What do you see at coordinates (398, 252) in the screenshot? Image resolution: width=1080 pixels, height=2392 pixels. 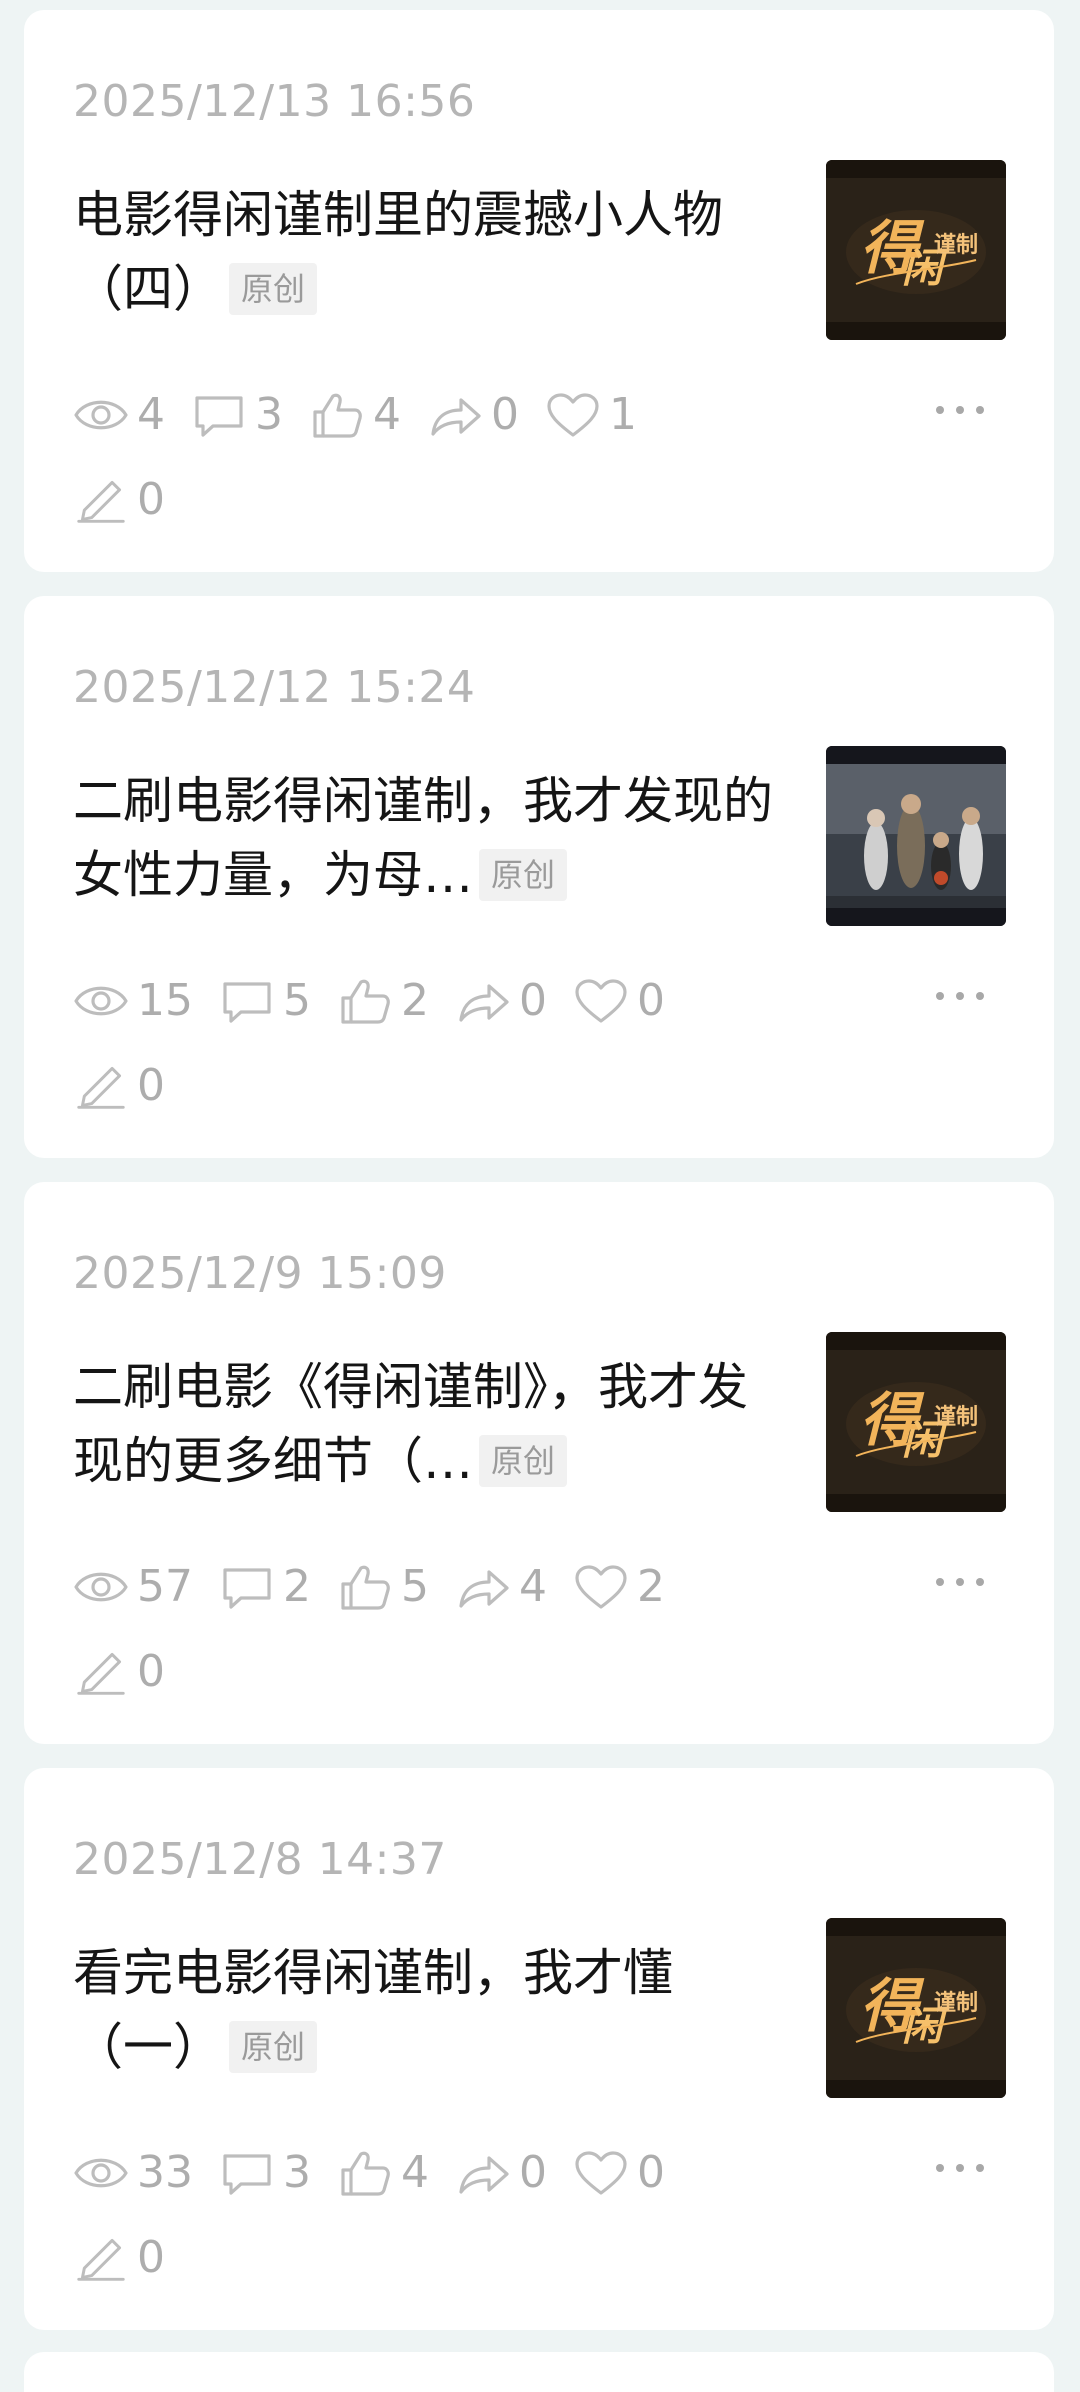 I see `post-title-text: 电影得闲谨制里的震撼小人物（四）` at bounding box center [398, 252].